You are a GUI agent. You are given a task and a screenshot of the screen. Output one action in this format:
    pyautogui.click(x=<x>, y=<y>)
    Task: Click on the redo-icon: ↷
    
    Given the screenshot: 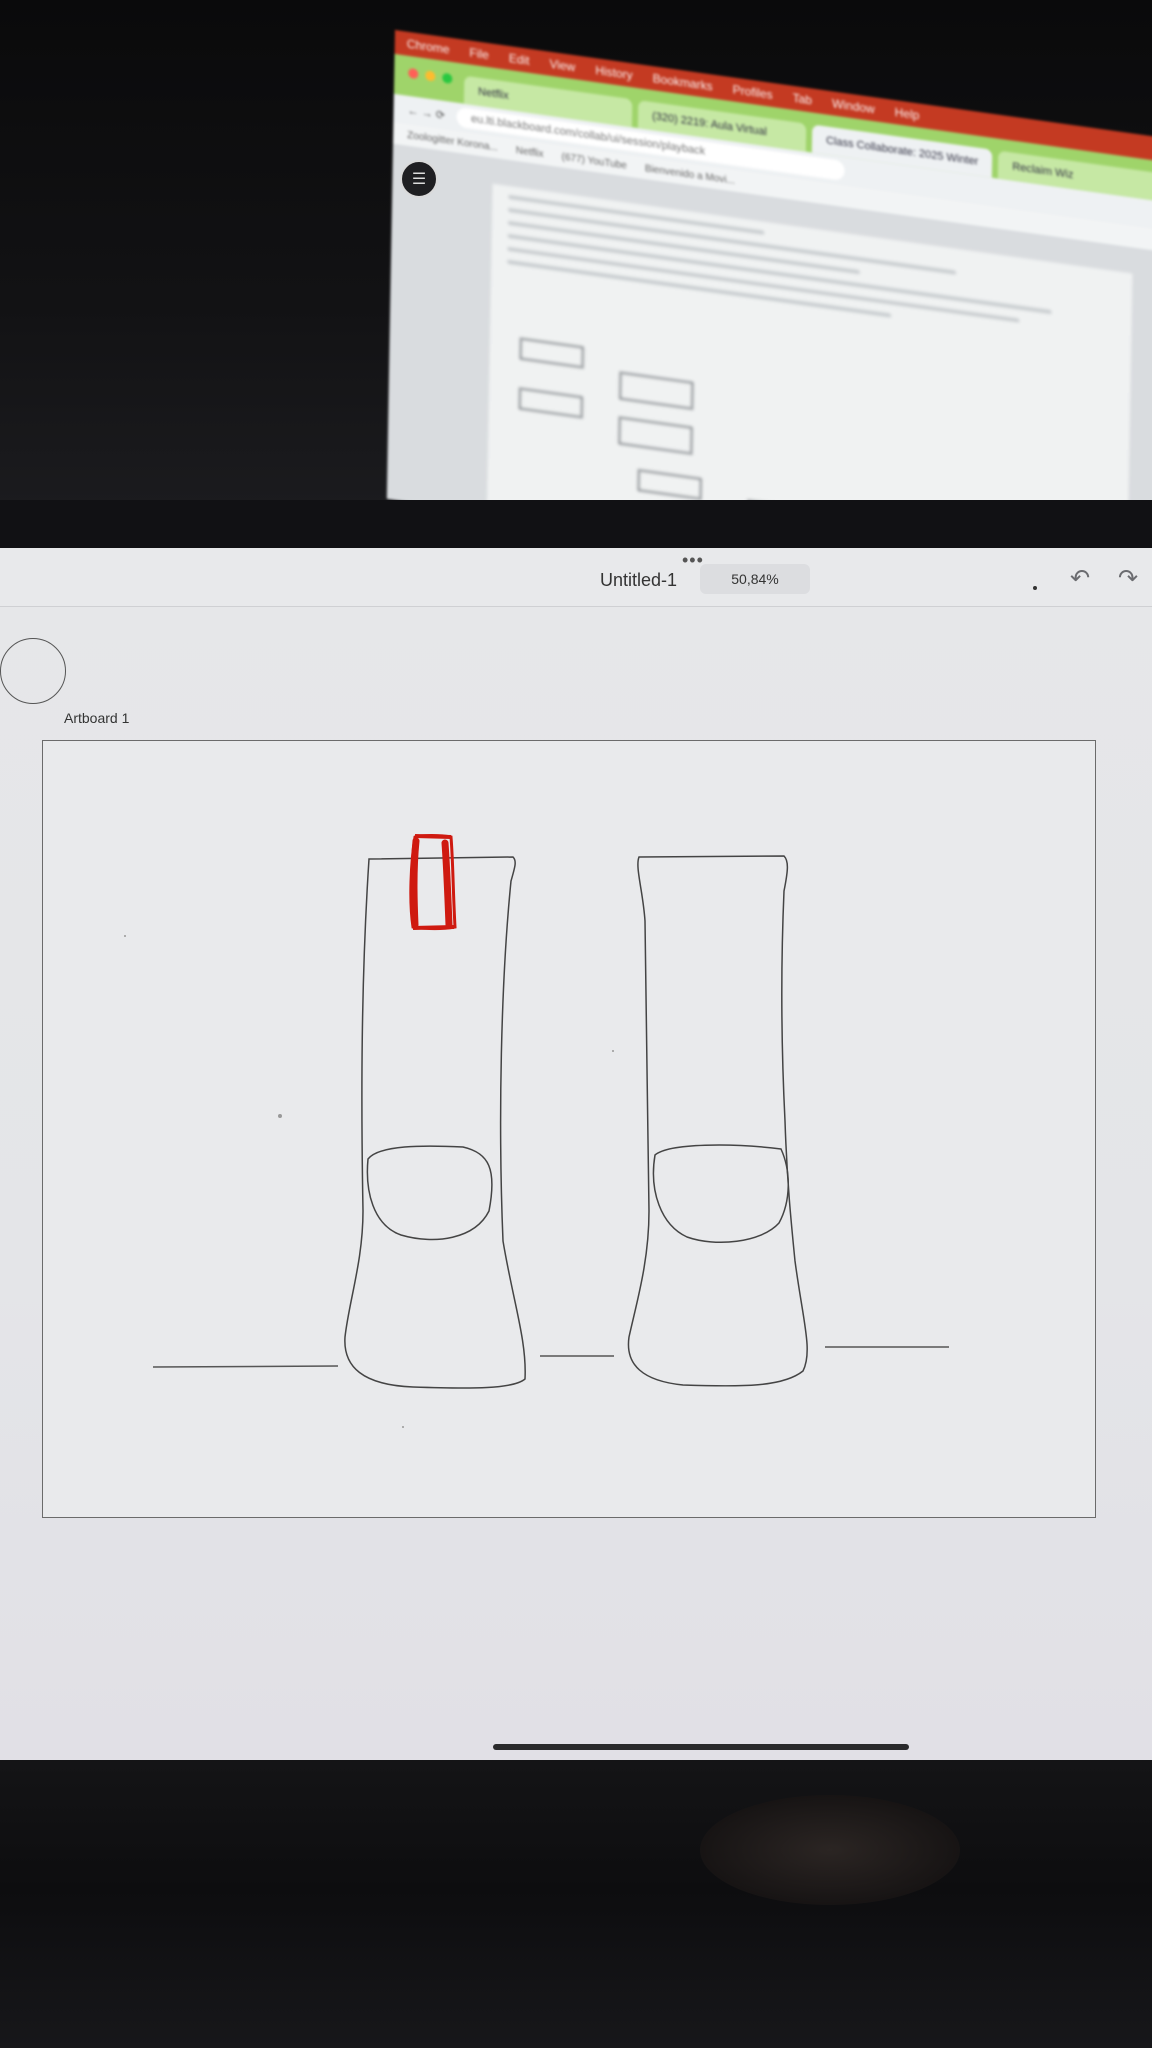 What is the action you would take?
    pyautogui.click(x=1128, y=578)
    